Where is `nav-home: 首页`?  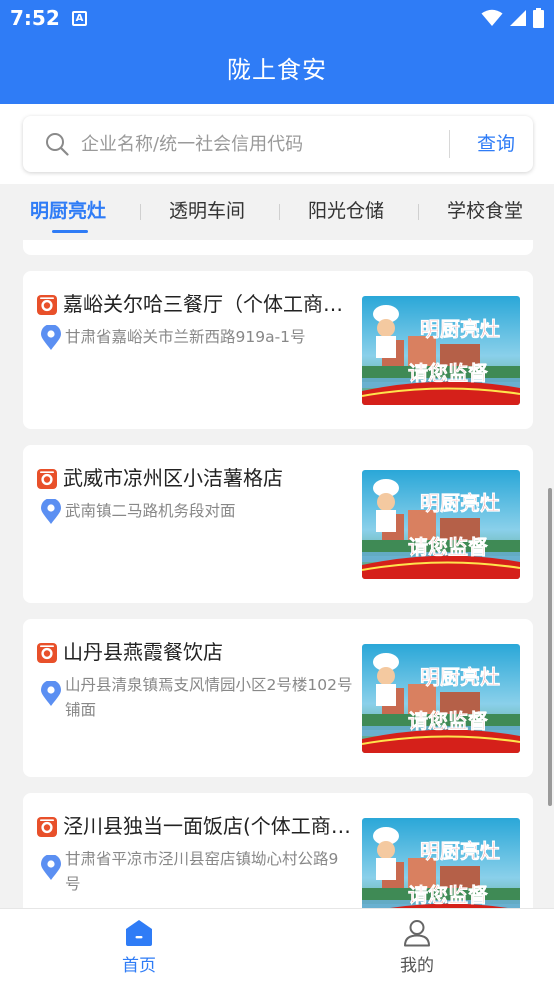 nav-home: 首页 is located at coordinates (139, 946).